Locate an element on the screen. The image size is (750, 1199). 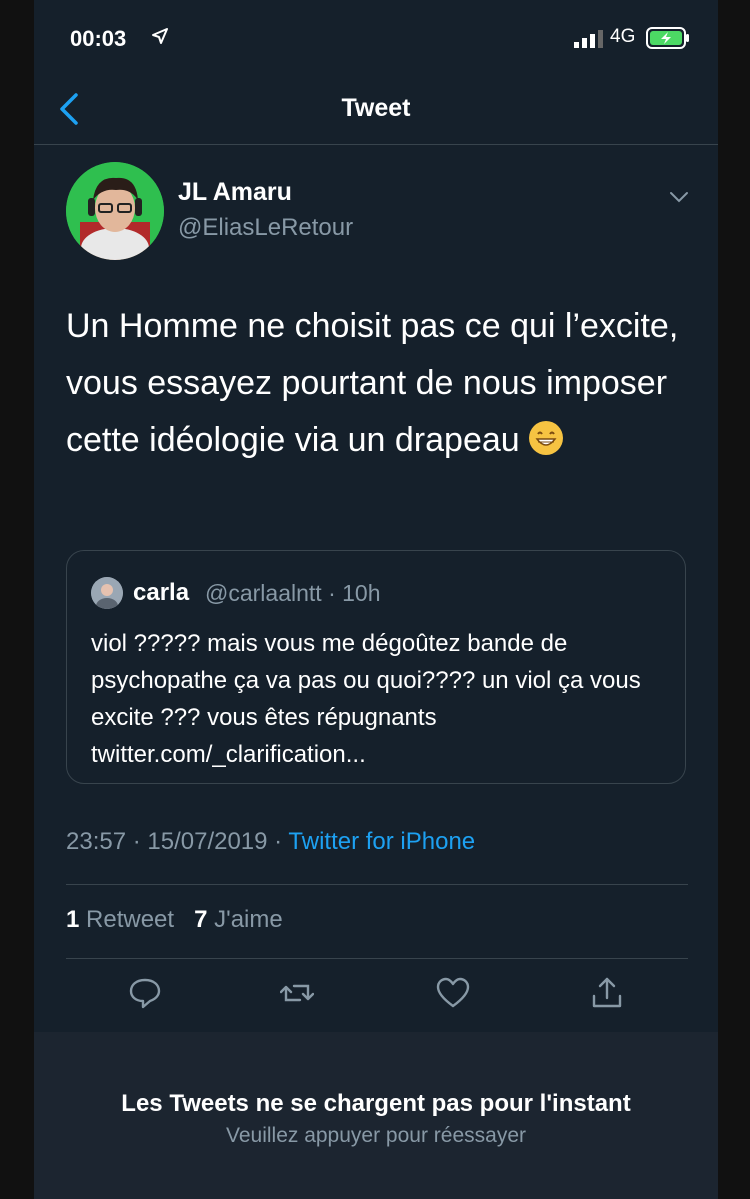
tweet-datetime: 23:57 · 15/07/2019 · is located at coordinates (177, 841).